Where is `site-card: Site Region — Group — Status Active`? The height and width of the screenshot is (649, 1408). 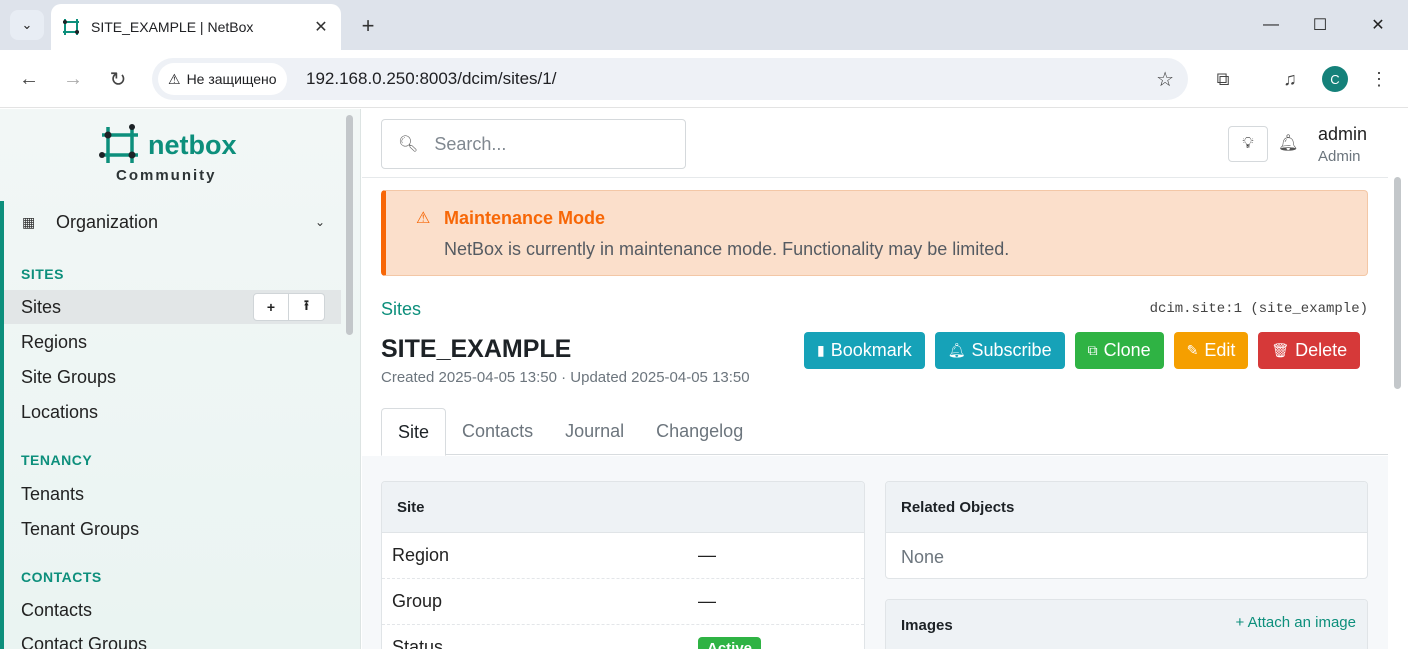 site-card: Site Region — Group — Status Active is located at coordinates (623, 565).